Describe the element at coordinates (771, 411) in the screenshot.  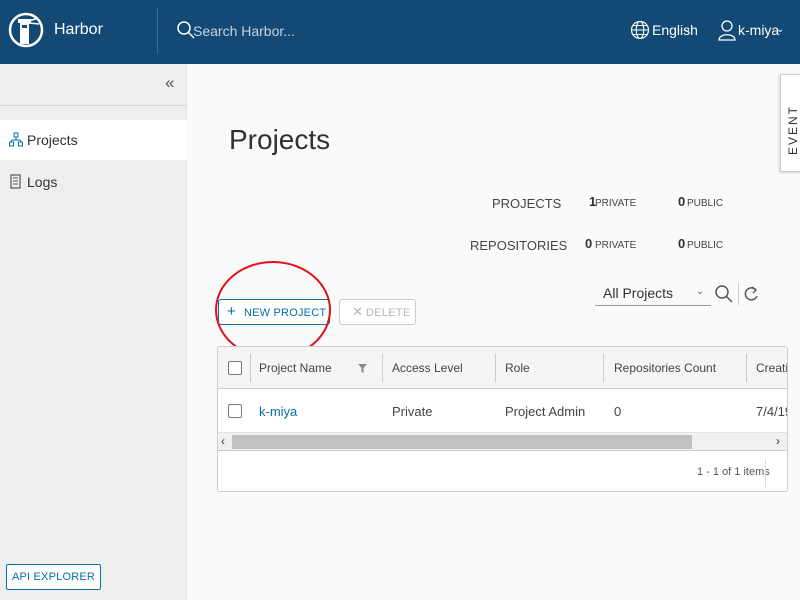
I see `creation-time-cell: 7/4/19` at that location.